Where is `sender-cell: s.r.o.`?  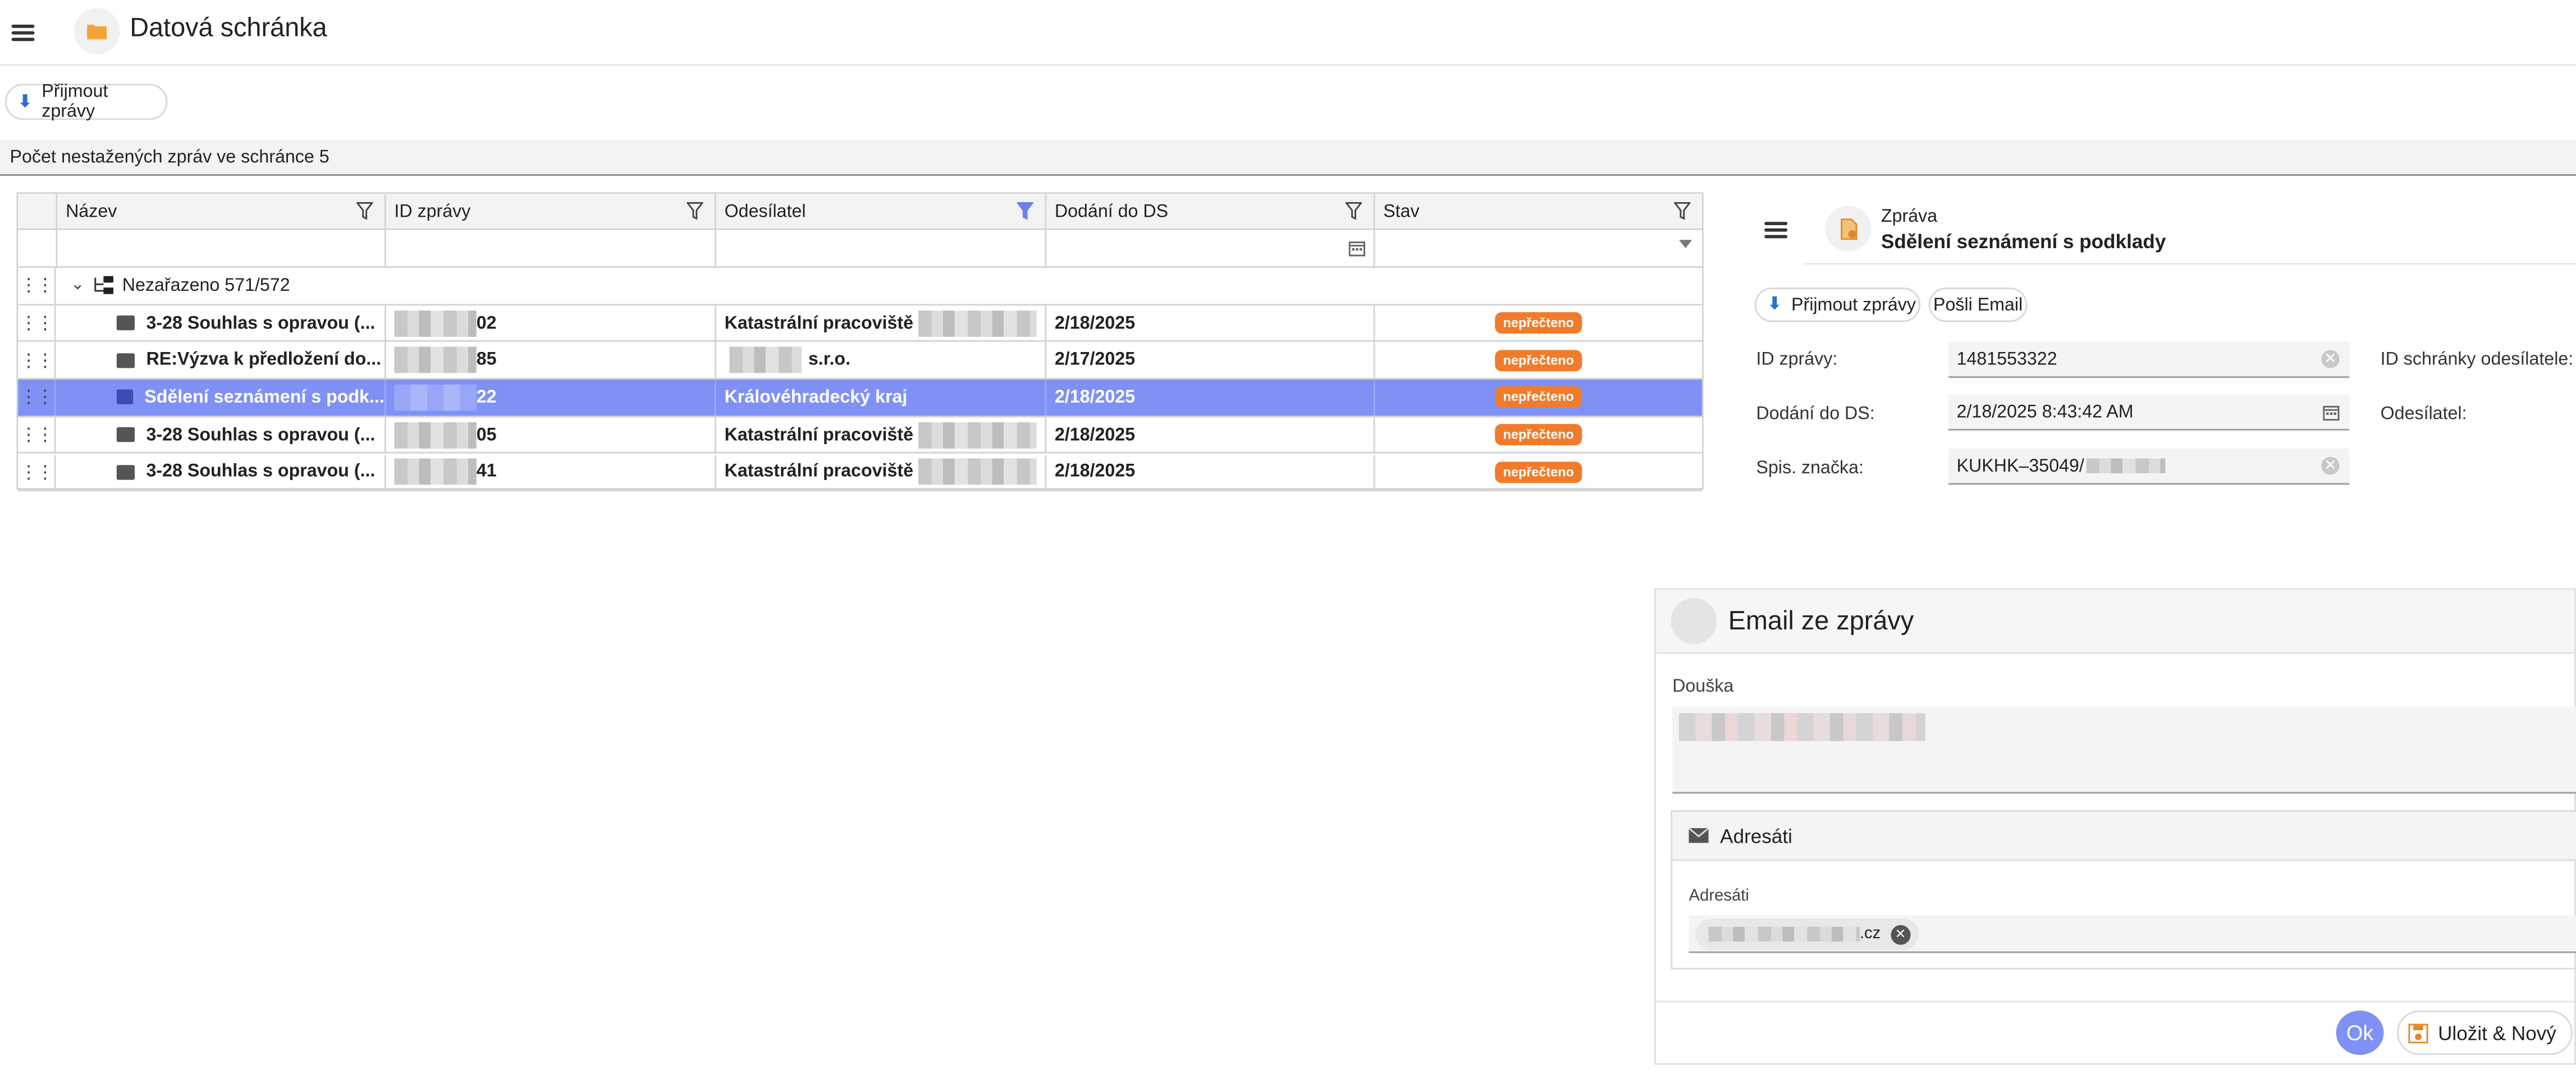
sender-cell: s.r.o. is located at coordinates (881, 360).